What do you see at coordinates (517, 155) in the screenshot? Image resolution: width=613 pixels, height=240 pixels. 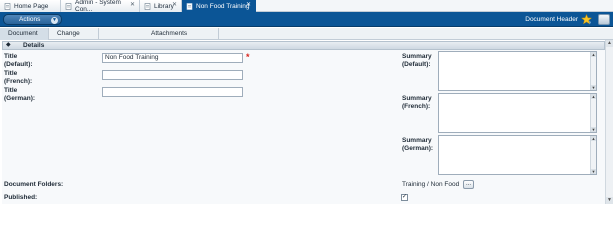 I see `summary-german-textarea: ▲ ▼` at bounding box center [517, 155].